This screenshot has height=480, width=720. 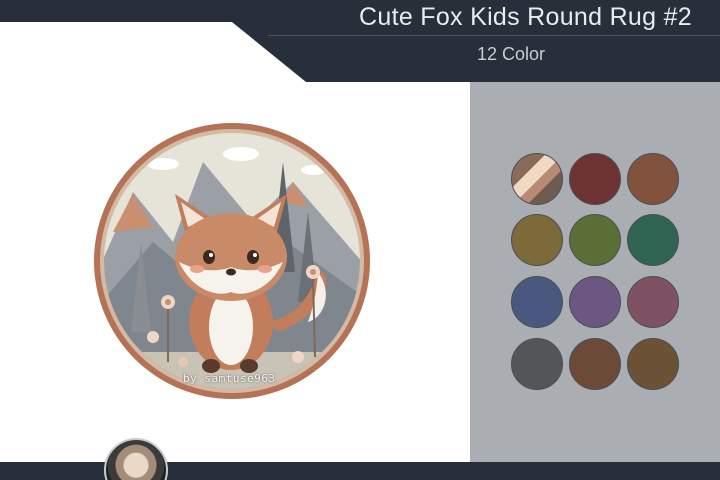 What do you see at coordinates (537, 364) in the screenshot?
I see `swatch-grey` at bounding box center [537, 364].